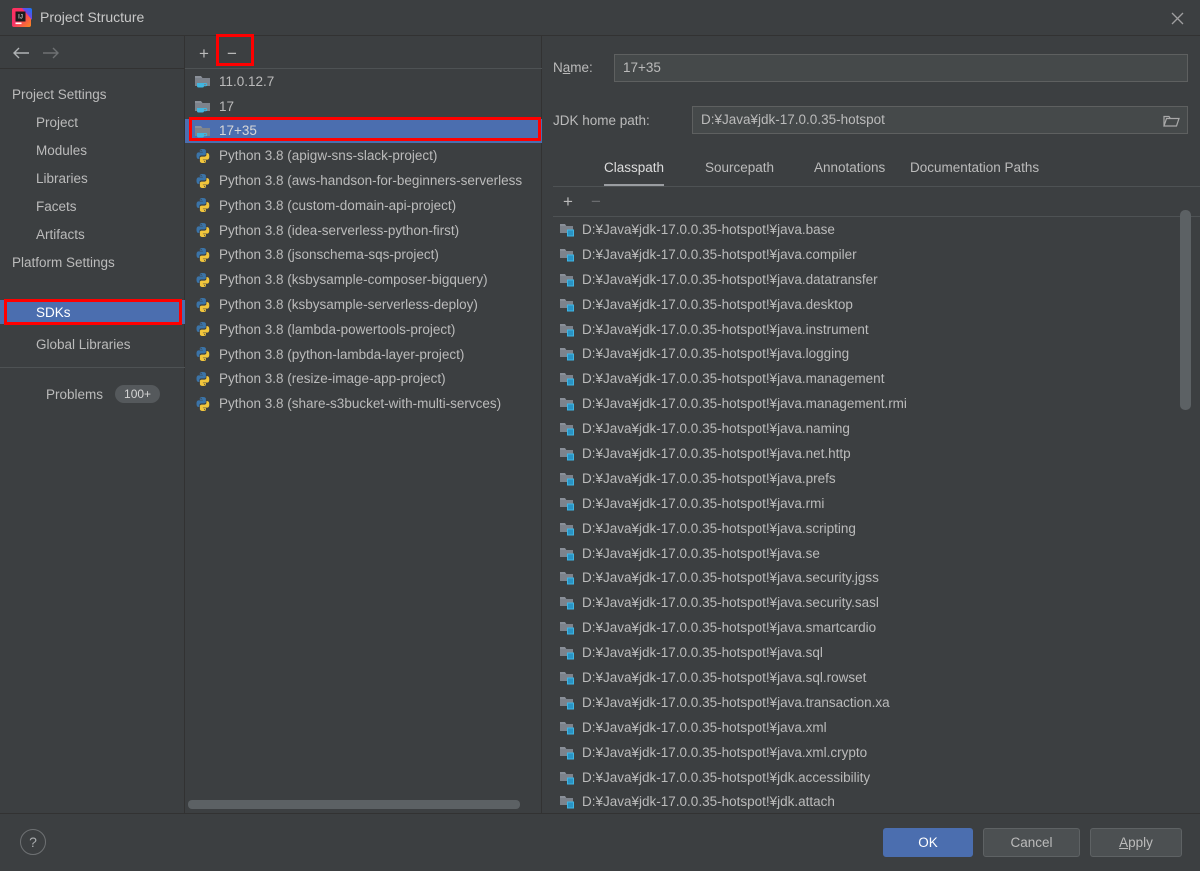 This screenshot has height=871, width=1200. What do you see at coordinates (568, 202) in the screenshot?
I see `add-classpath-button: +` at bounding box center [568, 202].